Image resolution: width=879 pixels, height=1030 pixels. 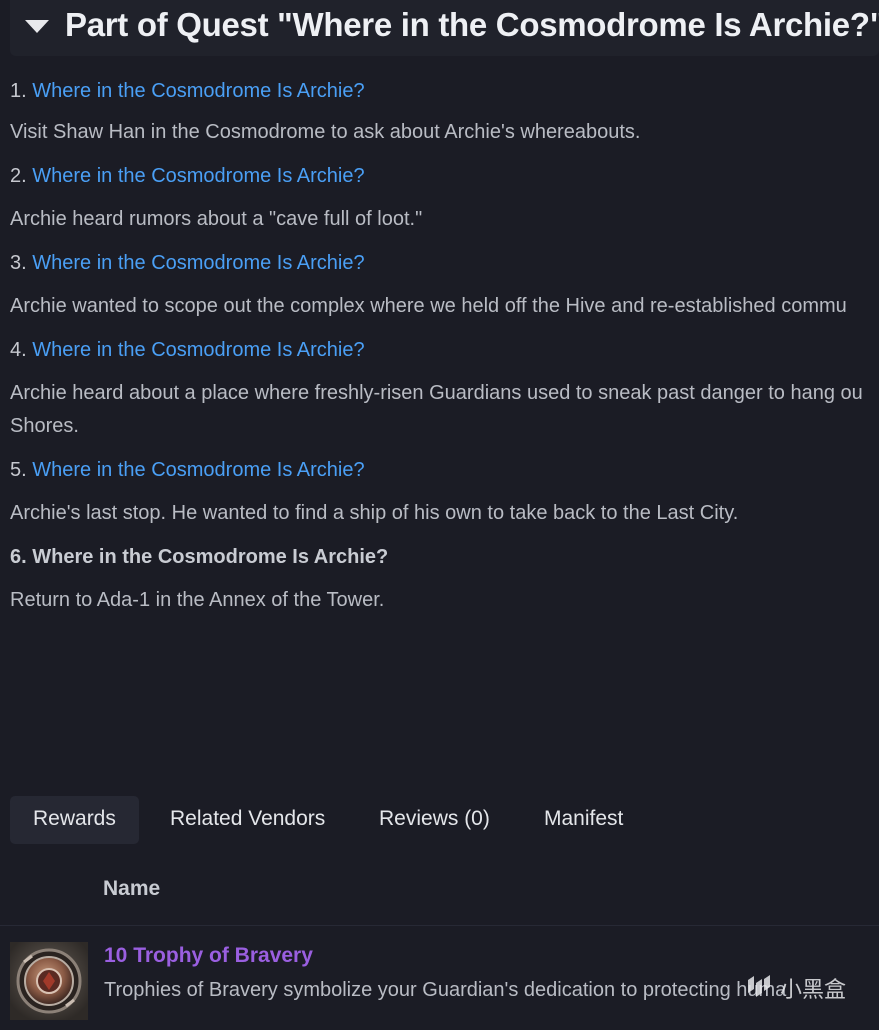 What do you see at coordinates (131, 889) in the screenshot?
I see `column-header-name: Name` at bounding box center [131, 889].